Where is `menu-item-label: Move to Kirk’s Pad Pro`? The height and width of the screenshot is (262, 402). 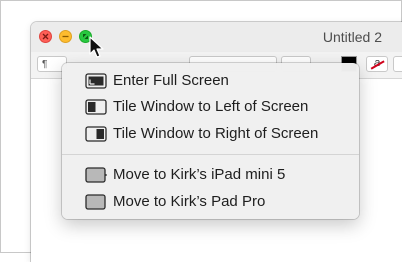 menu-item-label: Move to Kirk’s Pad Pro is located at coordinates (189, 201).